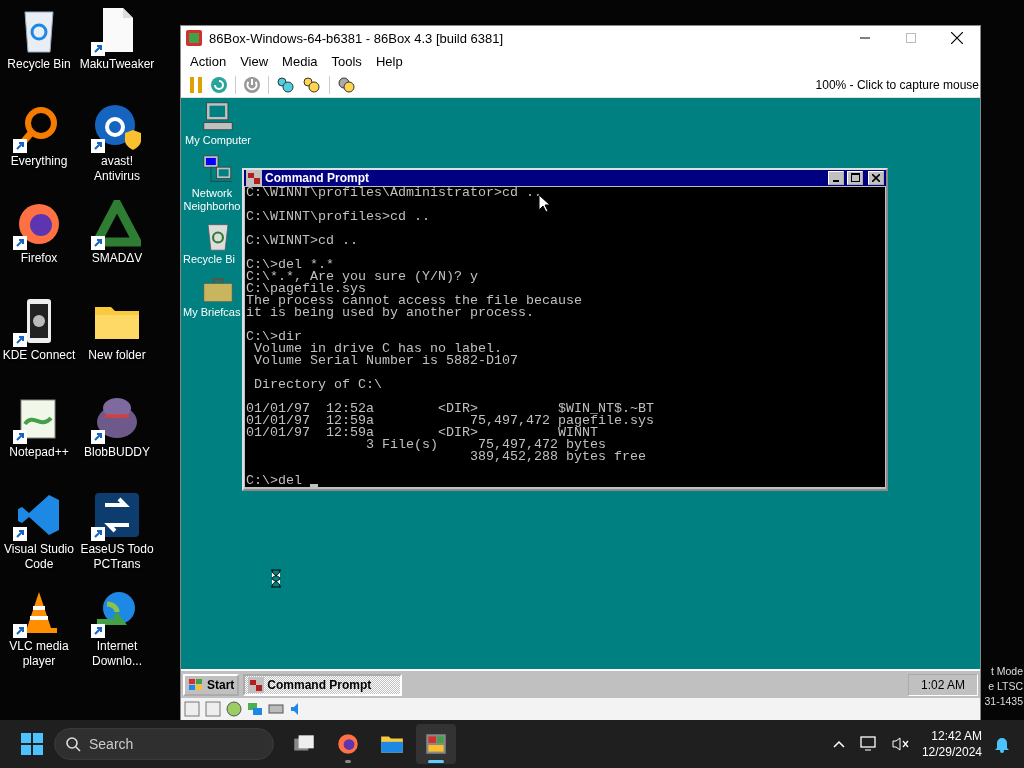 This screenshot has width=1024, height=768. What do you see at coordinates (39, 452) in the screenshot?
I see `desktop-icon-label: Notepad++` at bounding box center [39, 452].